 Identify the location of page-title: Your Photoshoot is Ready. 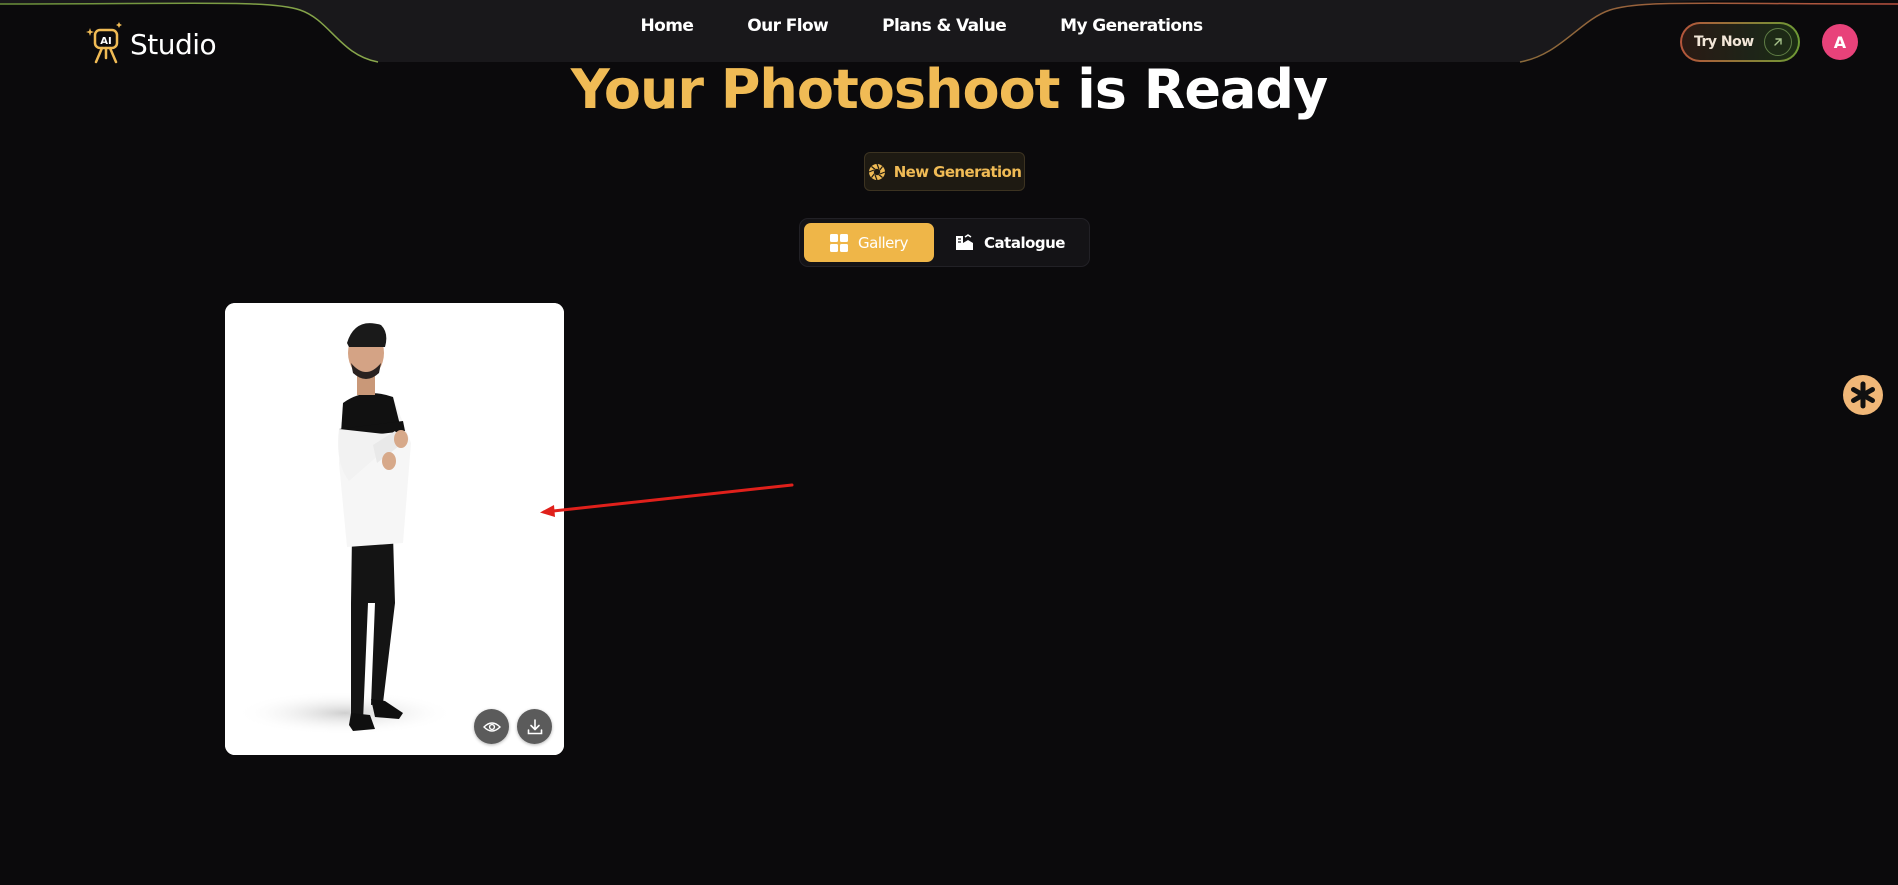
(949, 89).